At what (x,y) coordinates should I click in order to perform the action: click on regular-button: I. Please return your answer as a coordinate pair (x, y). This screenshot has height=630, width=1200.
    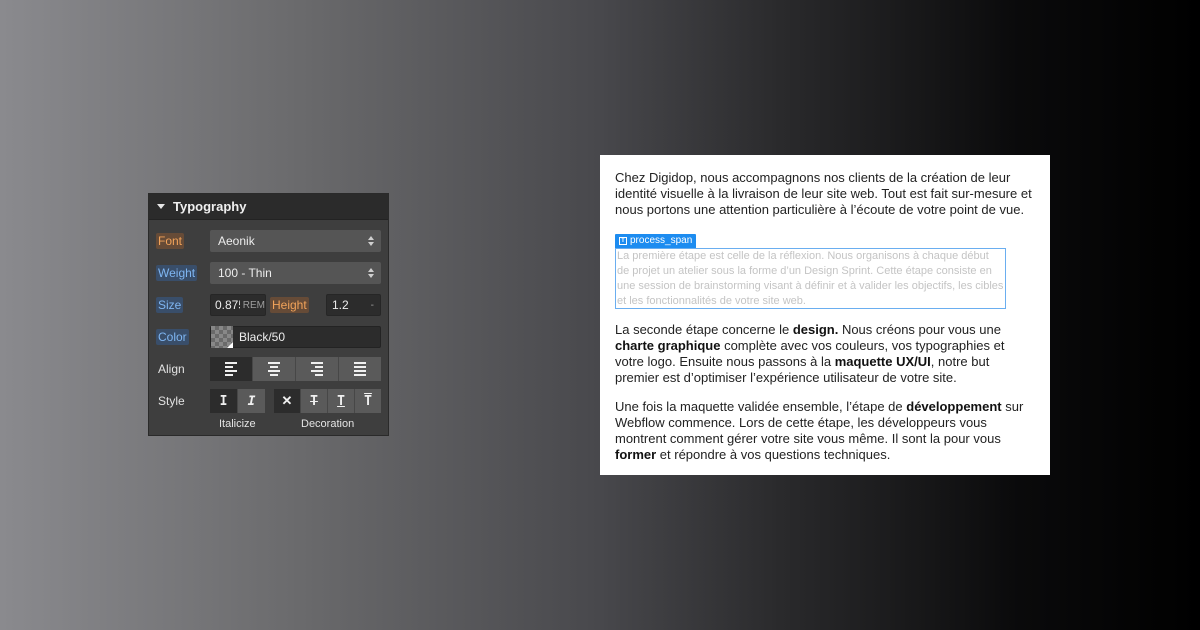
    Looking at the image, I should click on (224, 401).